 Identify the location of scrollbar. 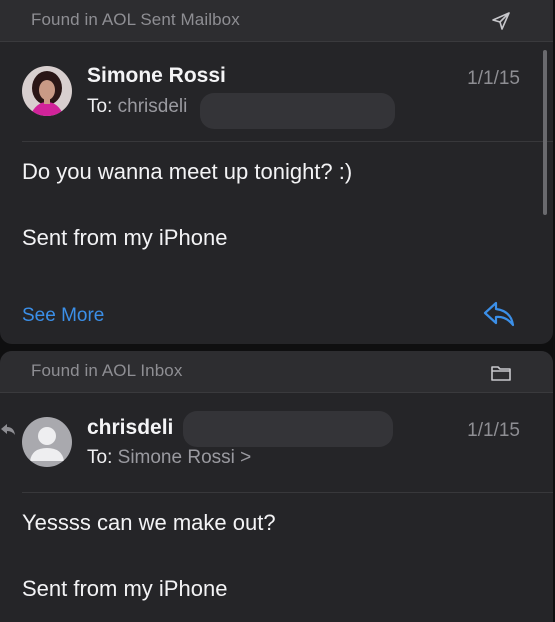
(545, 132).